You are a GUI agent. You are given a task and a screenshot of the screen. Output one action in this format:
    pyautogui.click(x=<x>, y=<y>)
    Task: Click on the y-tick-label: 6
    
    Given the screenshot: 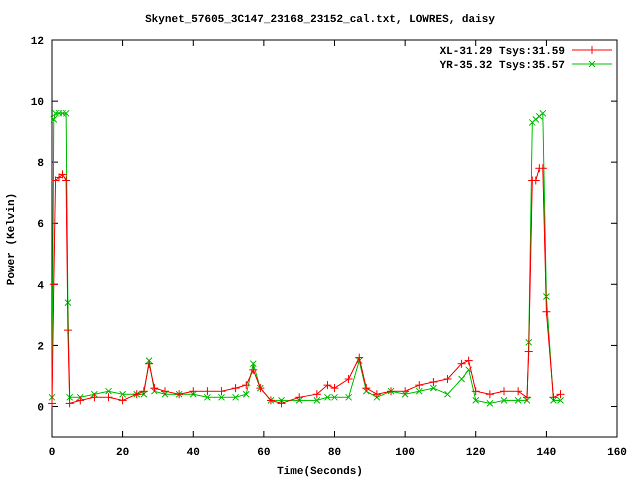 What is the action you would take?
    pyautogui.click(x=40, y=225)
    